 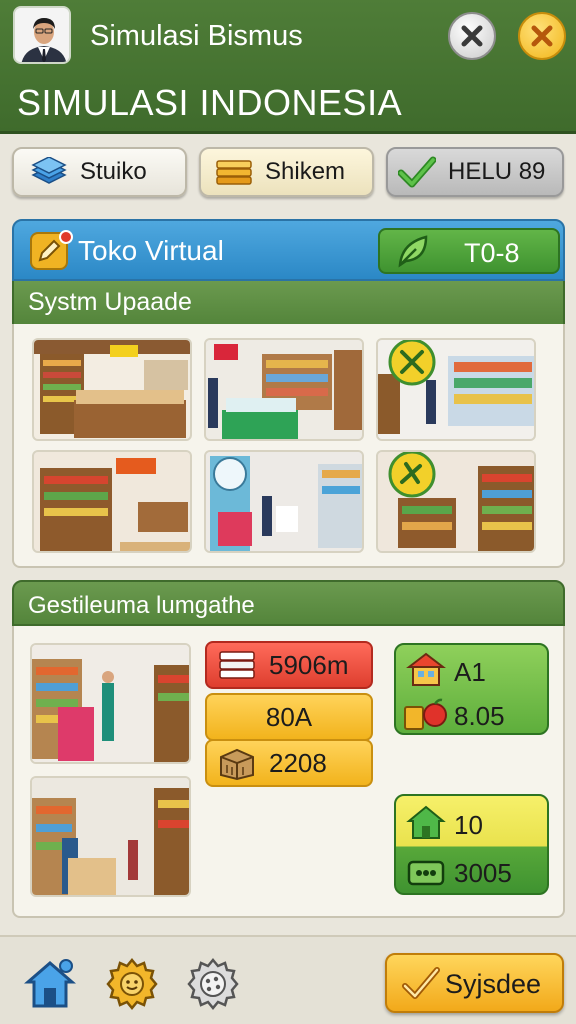 What do you see at coordinates (66, 237) in the screenshot?
I see `notification-dot` at bounding box center [66, 237].